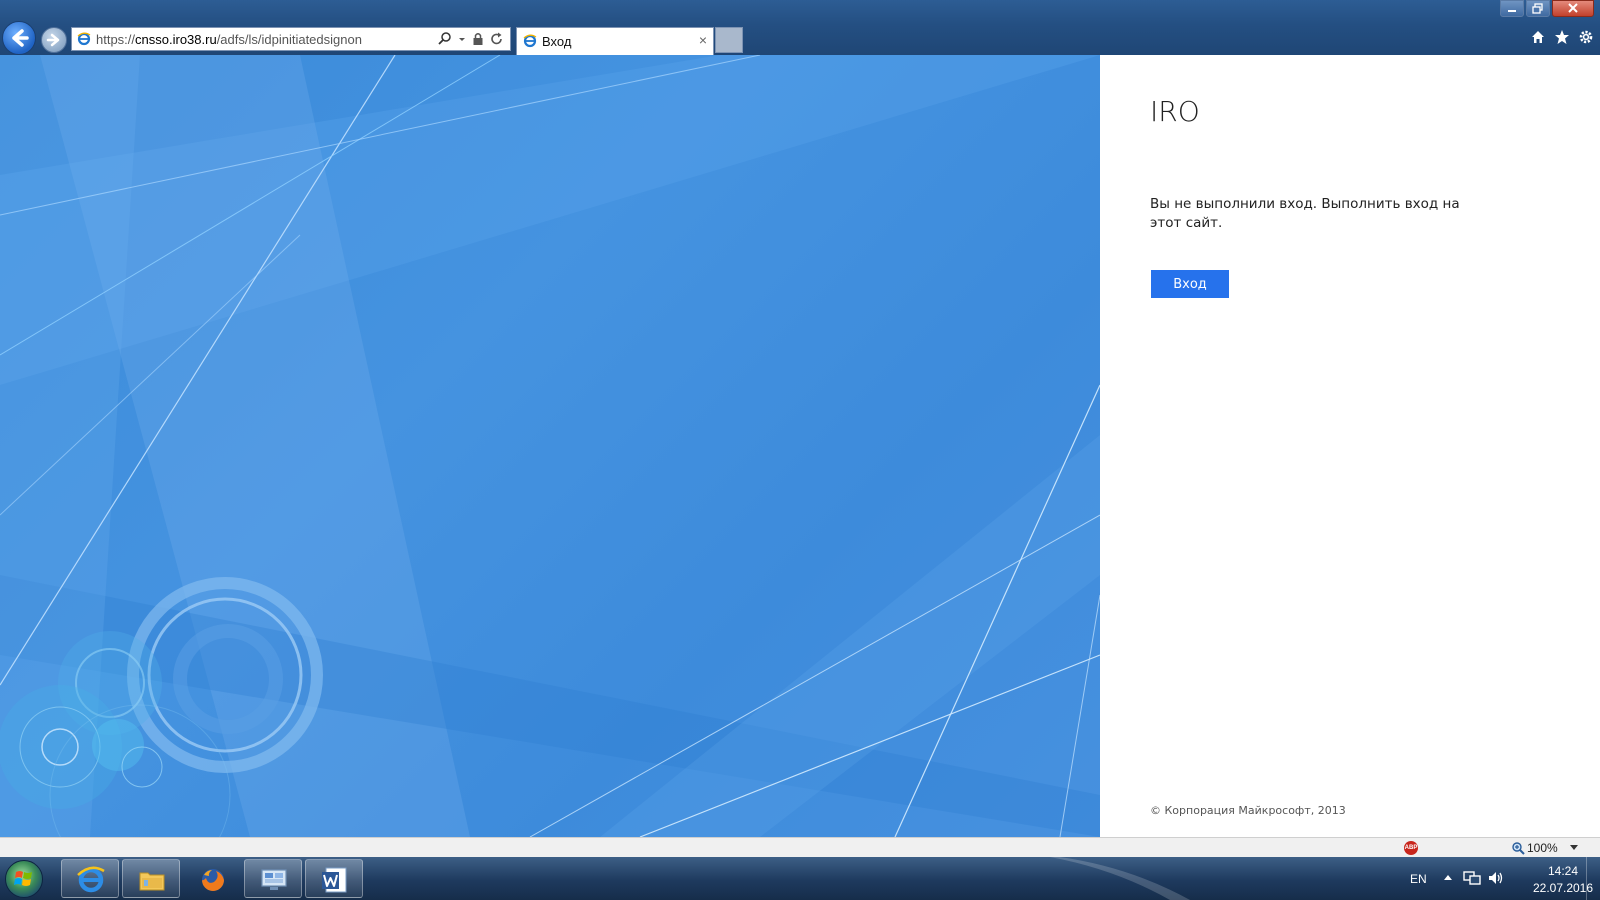  I want to click on remote-desktop-icon, so click(274, 879).